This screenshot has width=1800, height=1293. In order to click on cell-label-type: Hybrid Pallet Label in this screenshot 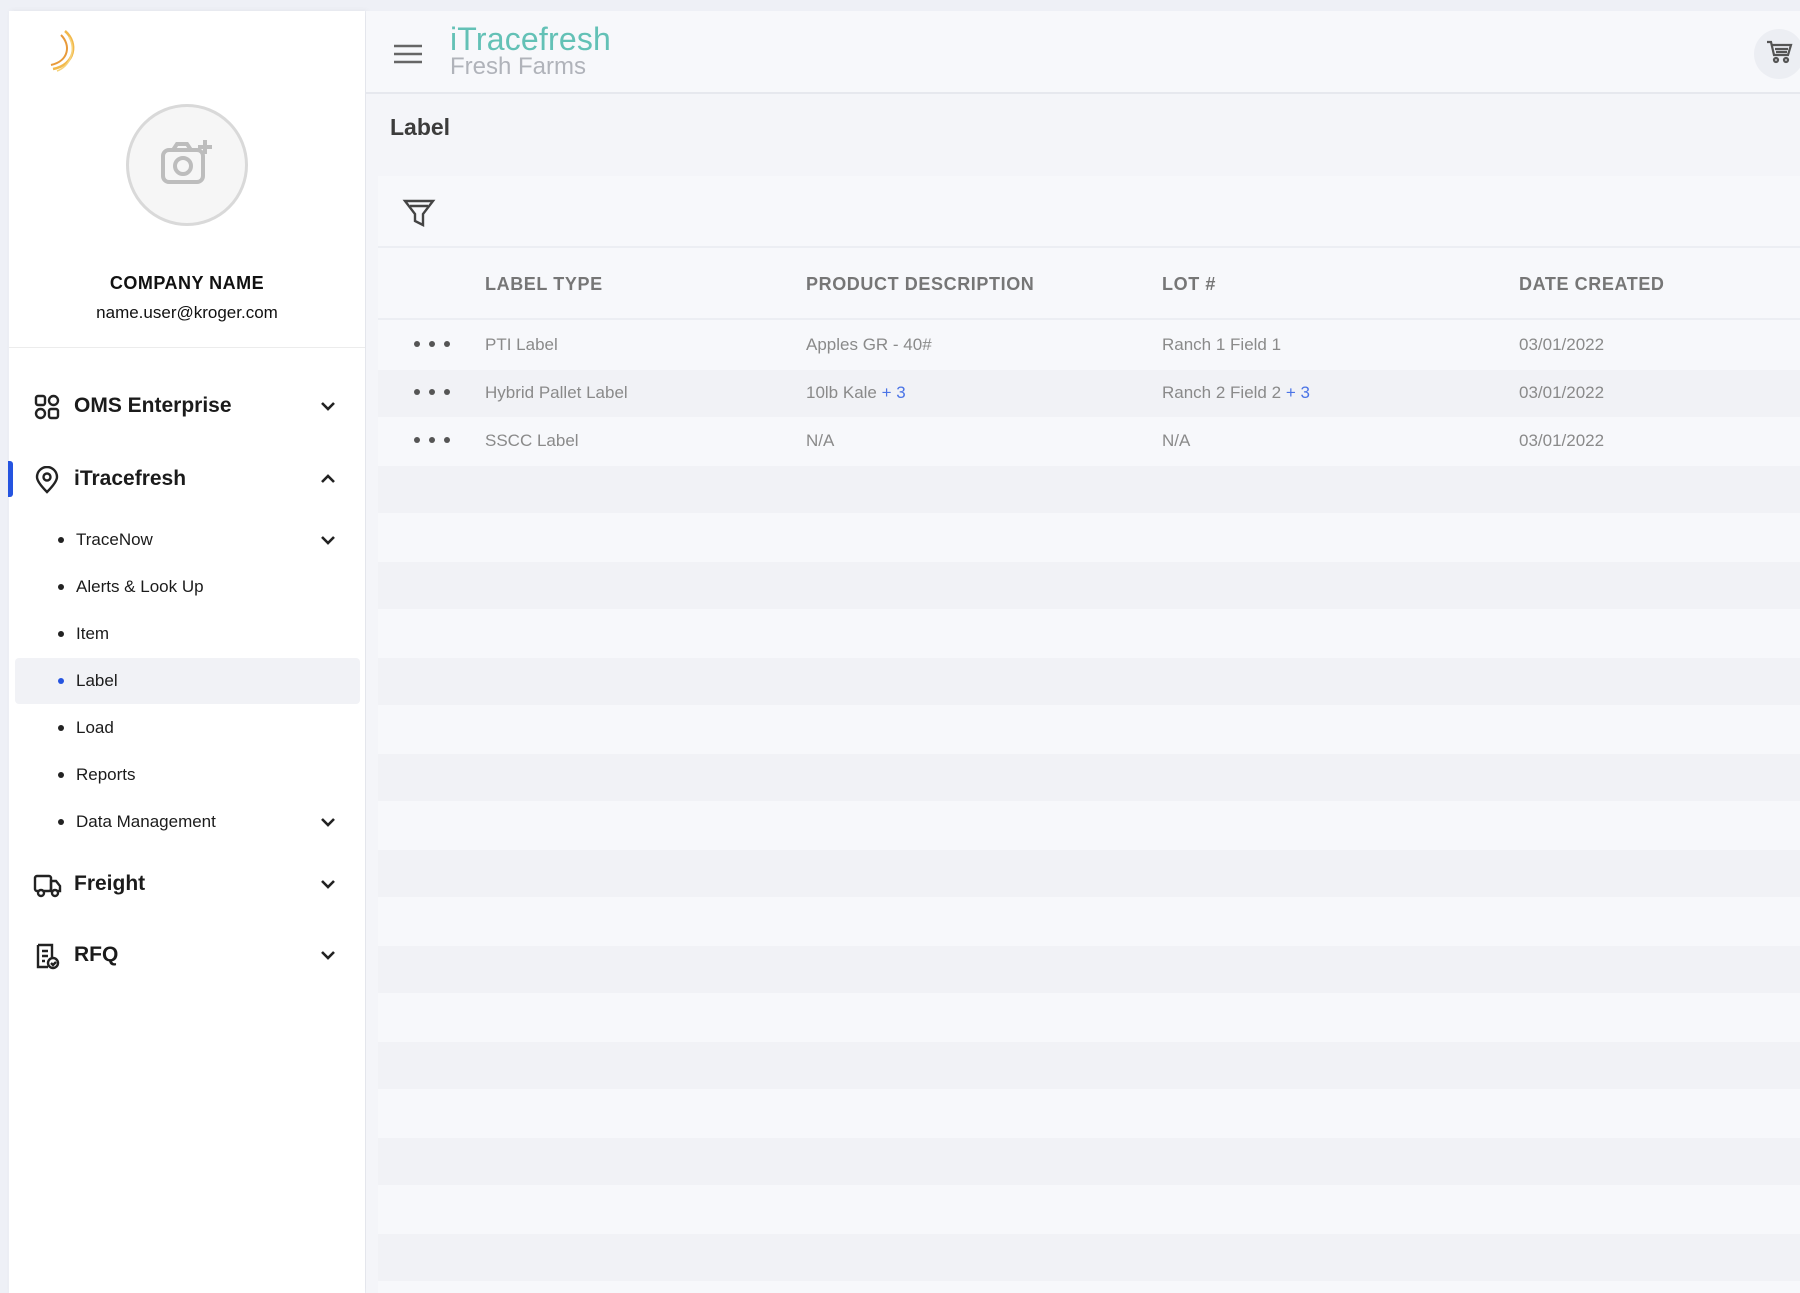, I will do `click(556, 392)`.